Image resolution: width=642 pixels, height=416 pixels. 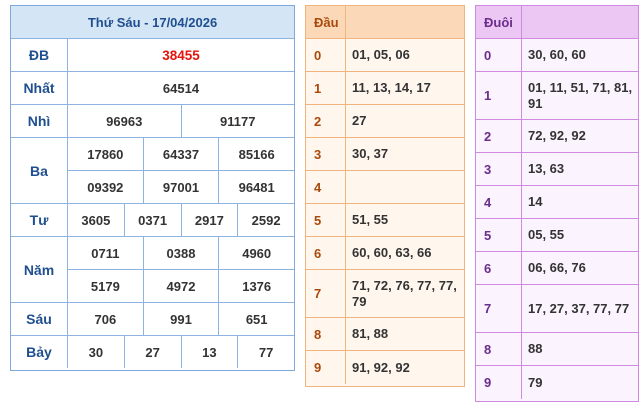 What do you see at coordinates (39, 352) in the screenshot?
I see `prize-label: Bảy` at bounding box center [39, 352].